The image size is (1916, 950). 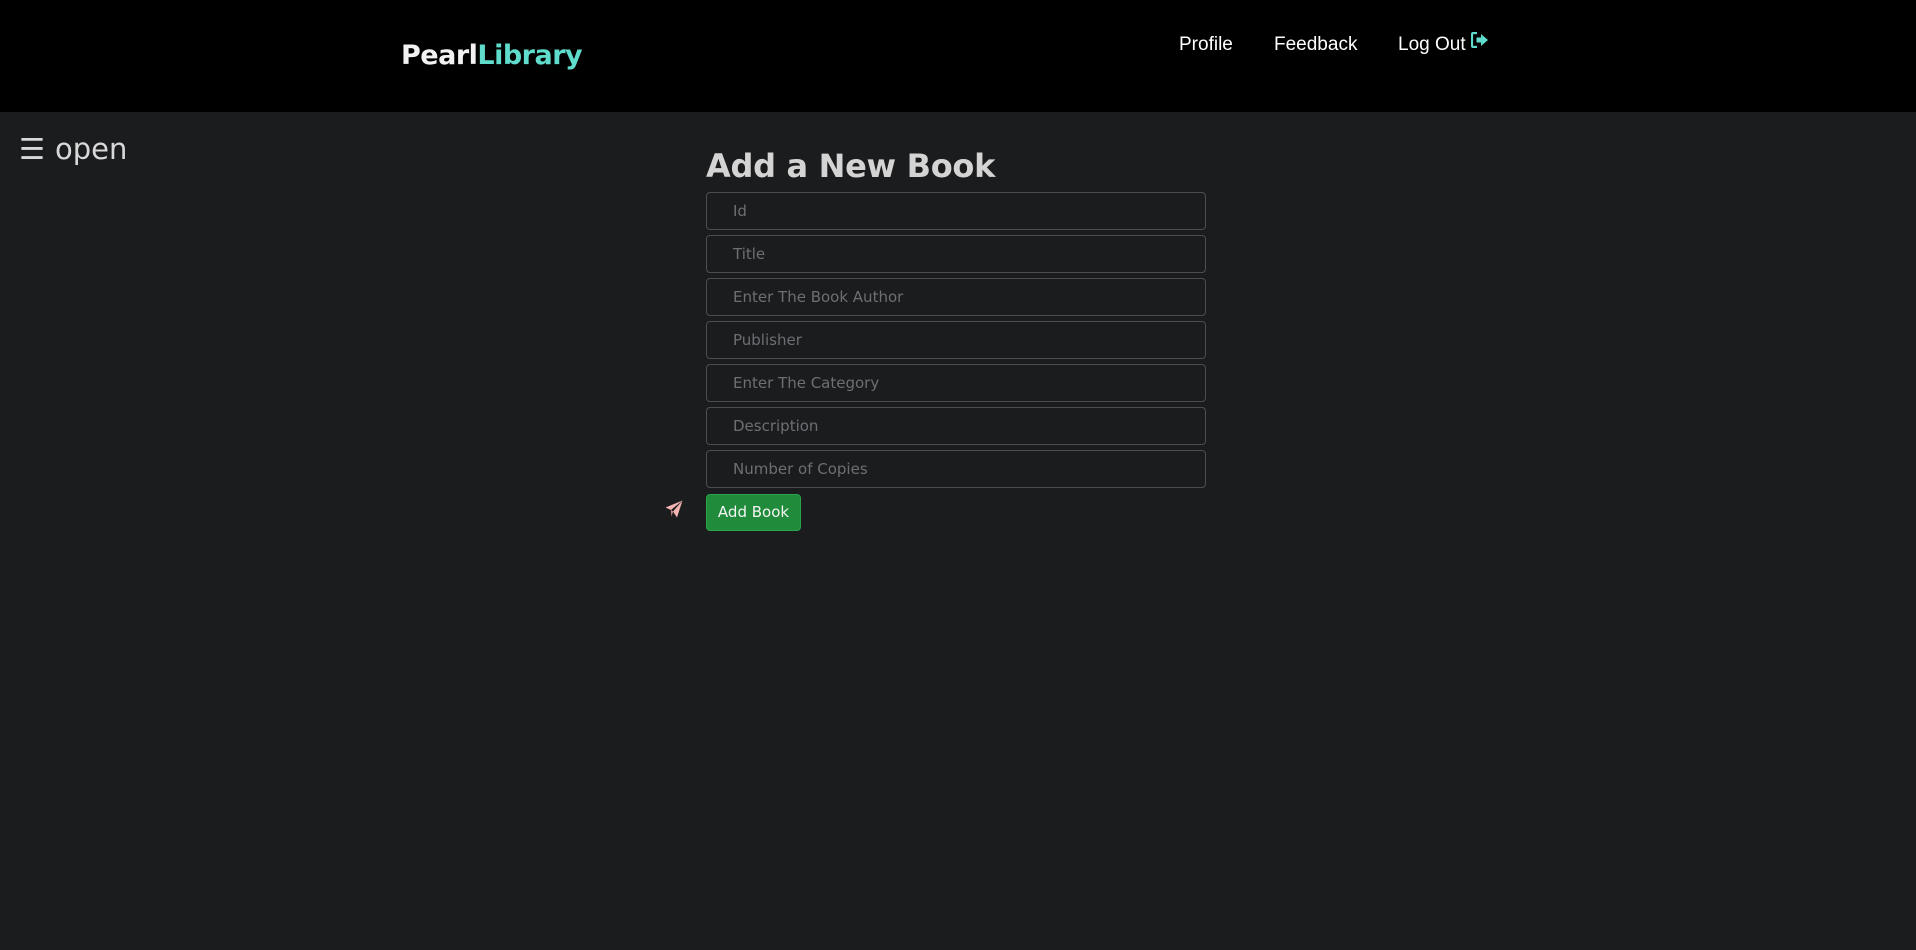 What do you see at coordinates (439, 55) in the screenshot?
I see `brand-name-part1: Pearl` at bounding box center [439, 55].